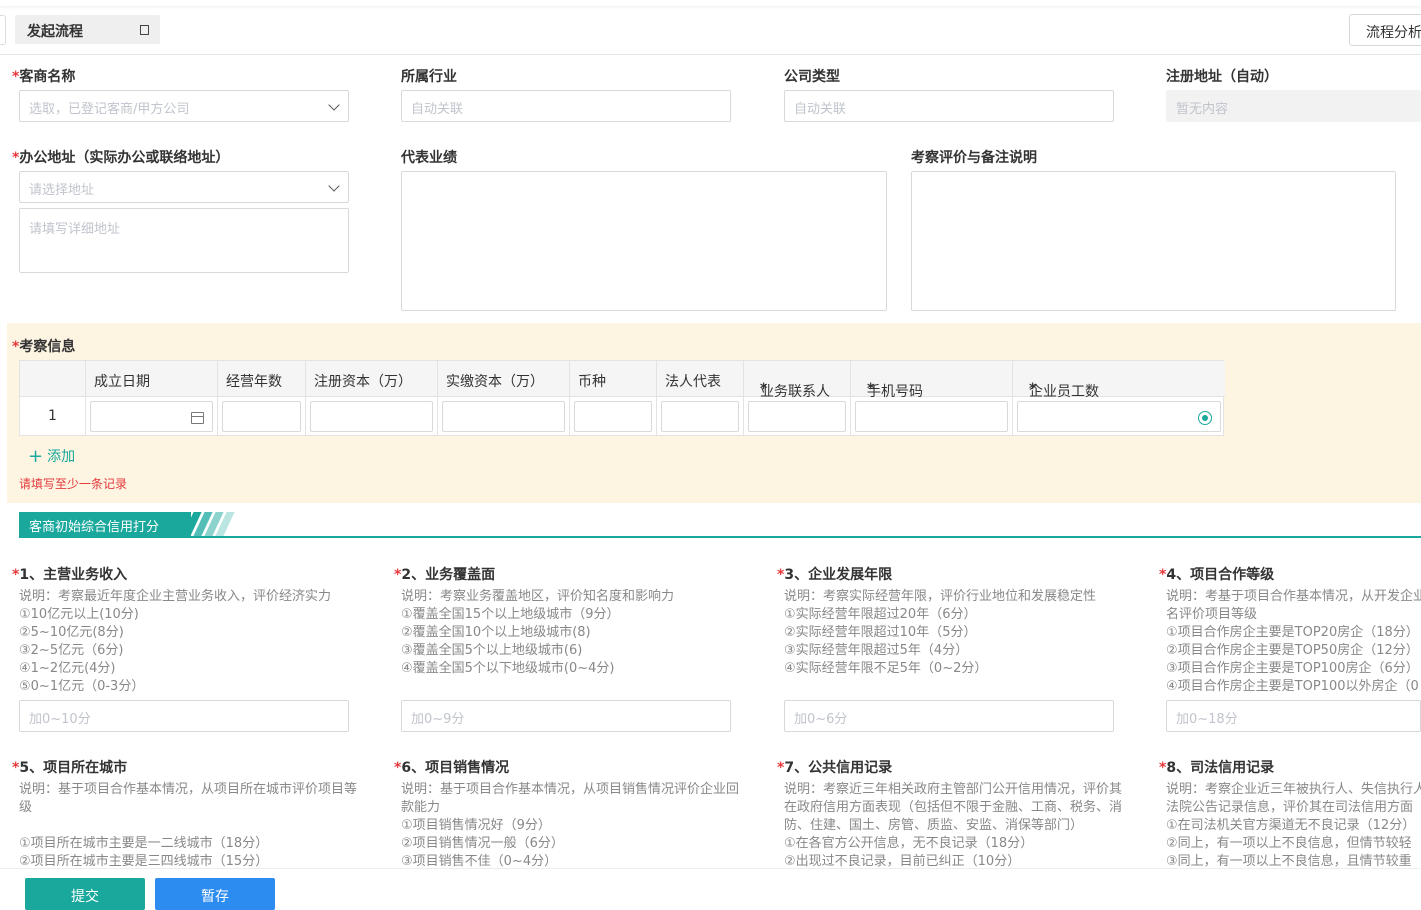 The height and width of the screenshot is (910, 1421). I want to click on score-item-3-title: *3、企业发展年限, so click(835, 575).